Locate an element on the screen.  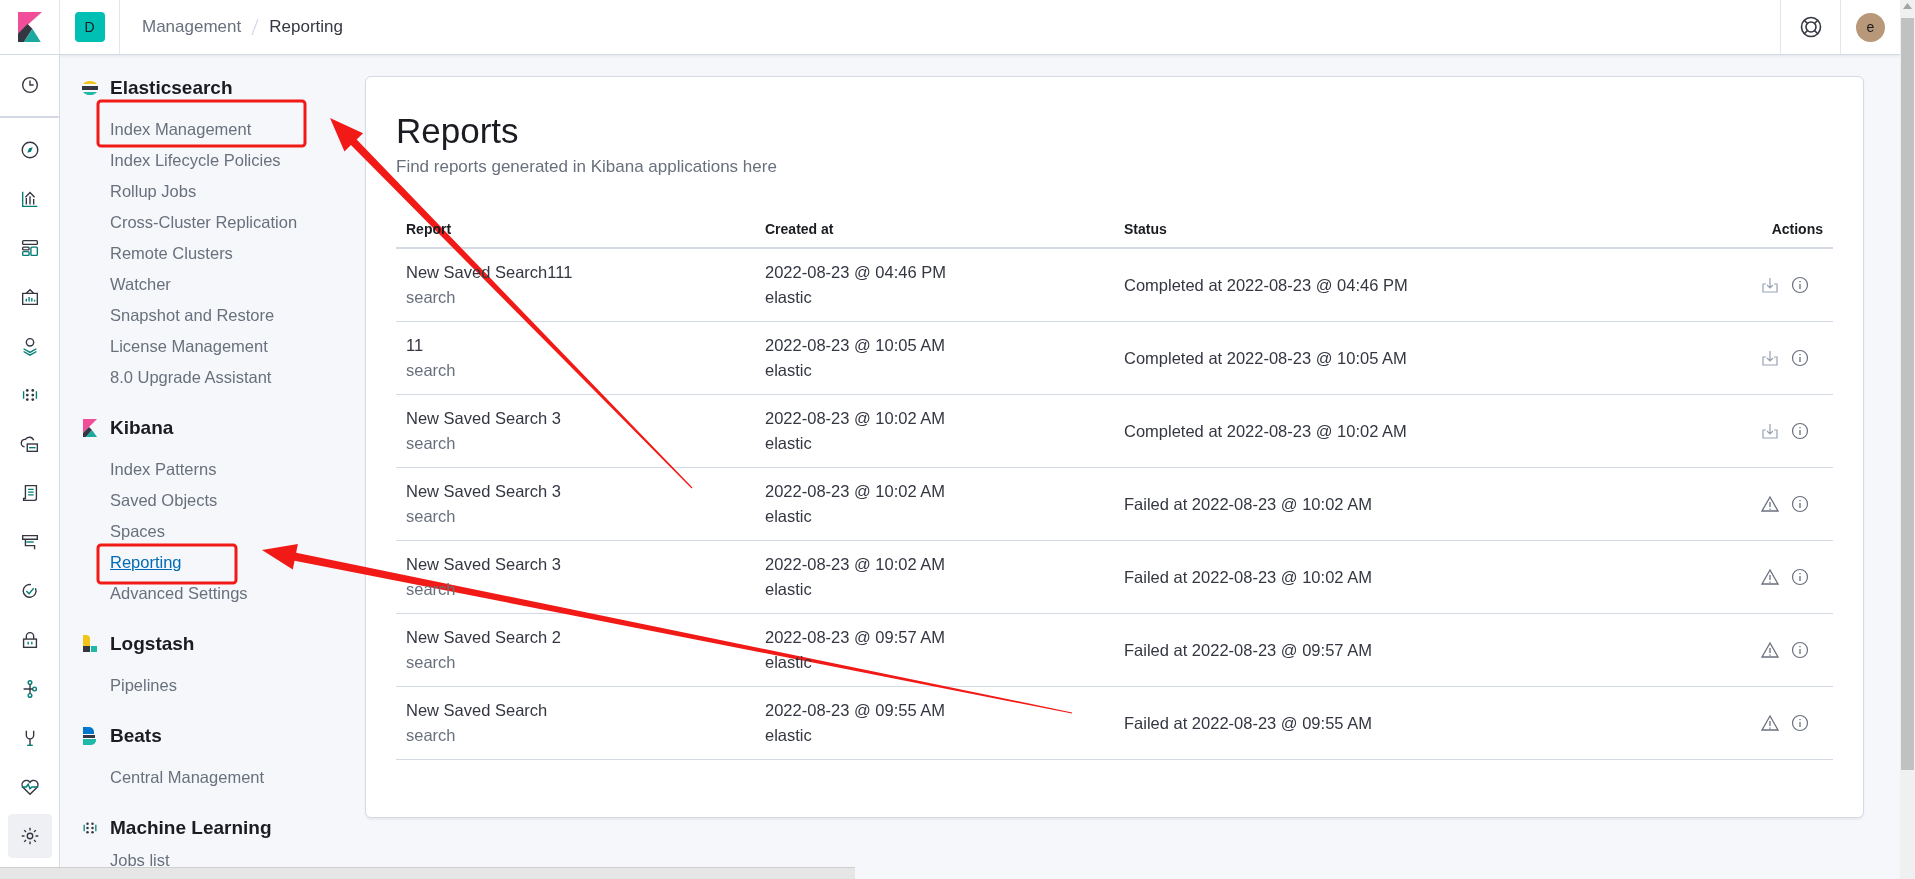
status-text: Completed at 2022-08-23 @ 04:46 PM is located at coordinates (1266, 285).